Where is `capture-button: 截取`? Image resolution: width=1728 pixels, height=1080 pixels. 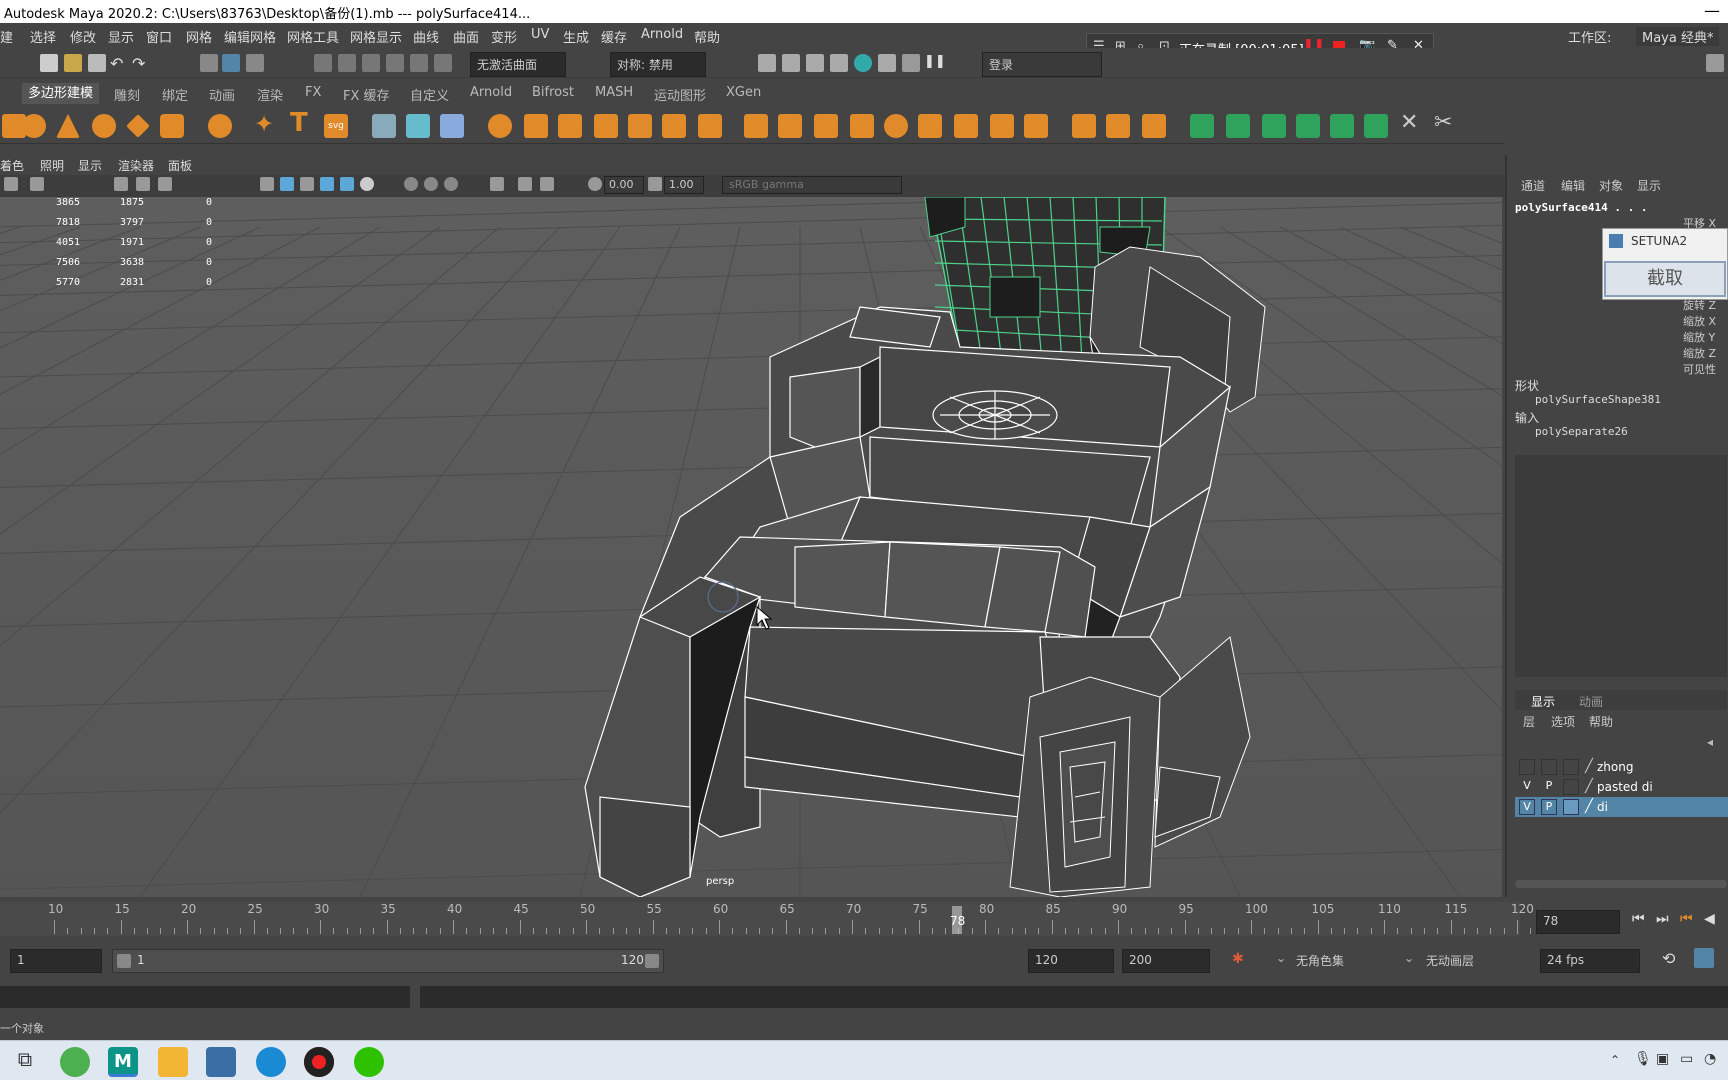
capture-button: 截取 is located at coordinates (1665, 279).